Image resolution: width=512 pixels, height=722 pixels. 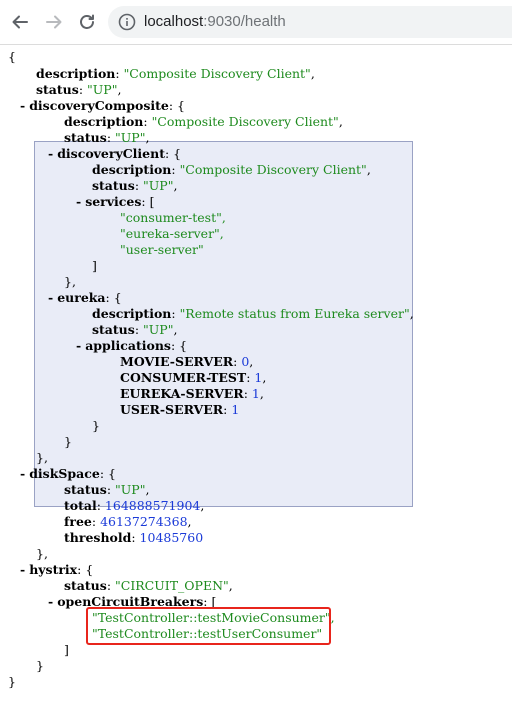 I want to click on json-line: threshold: 10485760, so click(x=134, y=537).